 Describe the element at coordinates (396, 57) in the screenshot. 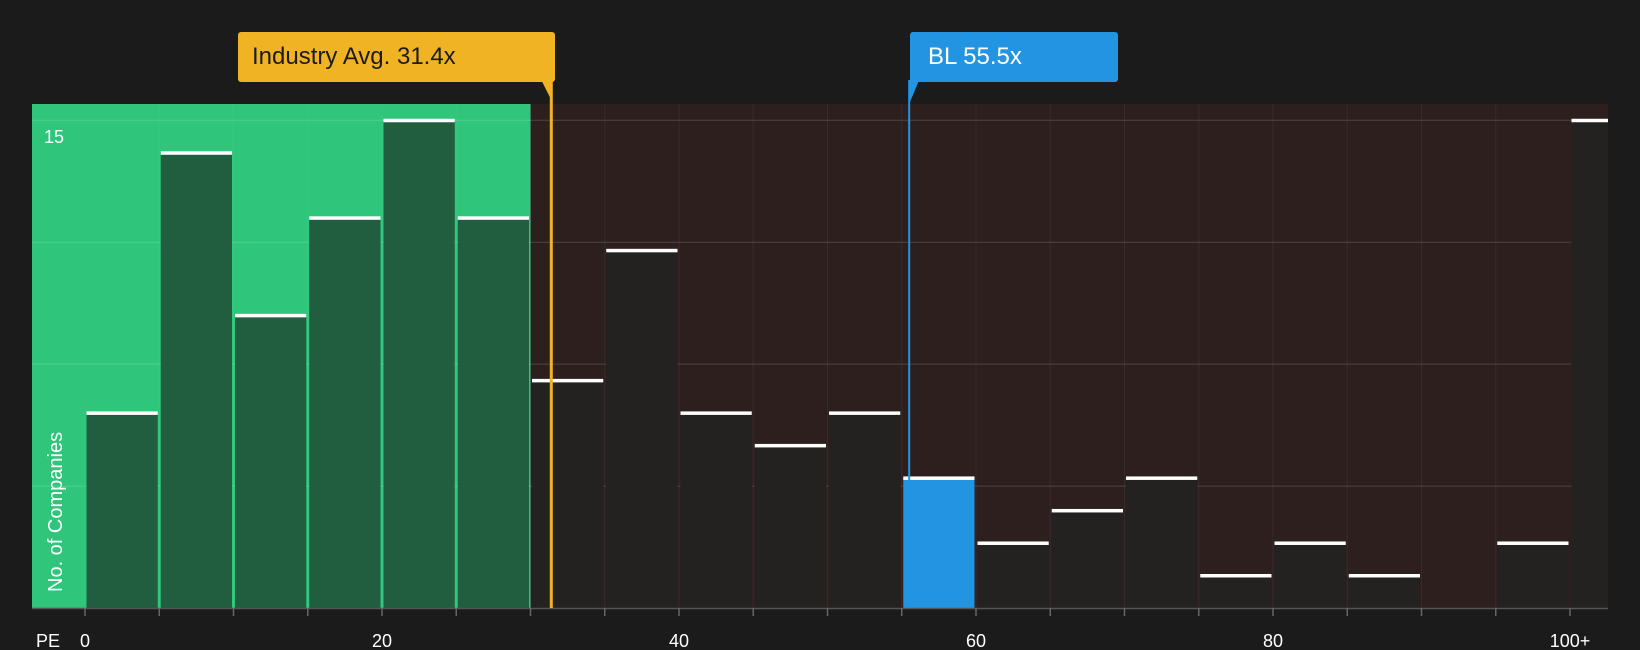

I see `industry-avg-callout: Industry Avg. 31.4x` at that location.